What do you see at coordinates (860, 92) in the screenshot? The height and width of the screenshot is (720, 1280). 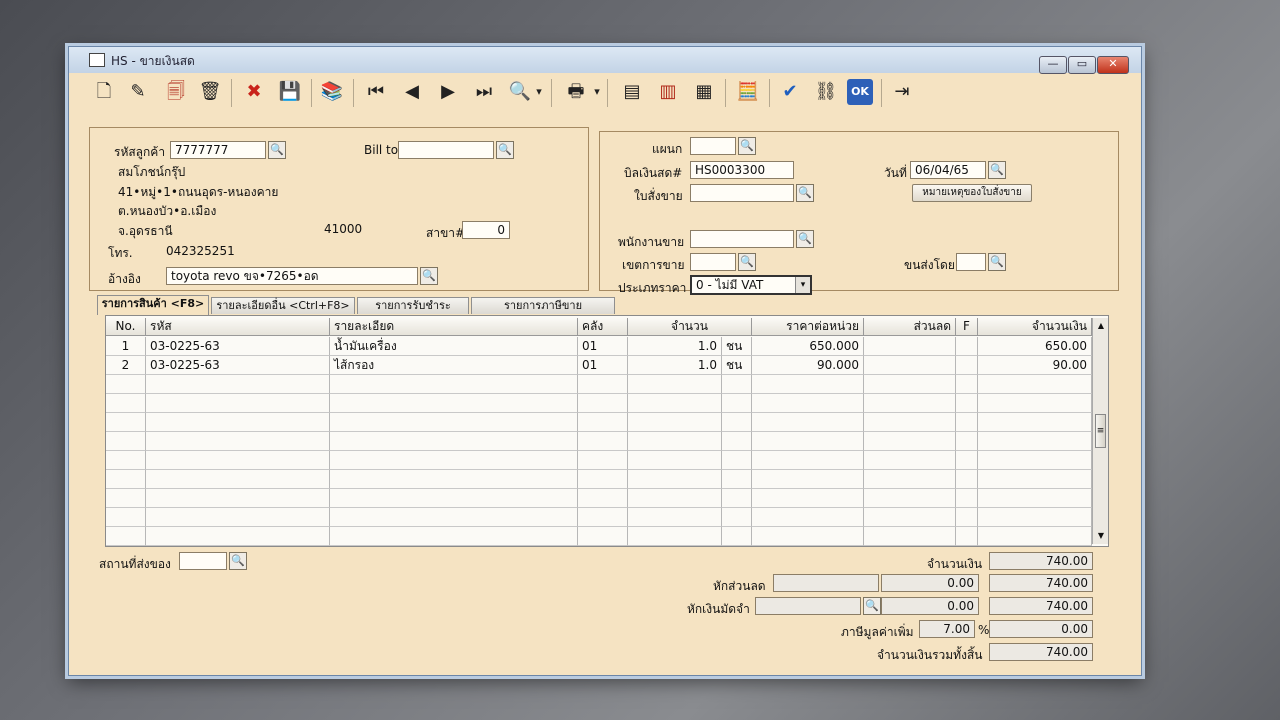 I see `ok-icon: OK` at bounding box center [860, 92].